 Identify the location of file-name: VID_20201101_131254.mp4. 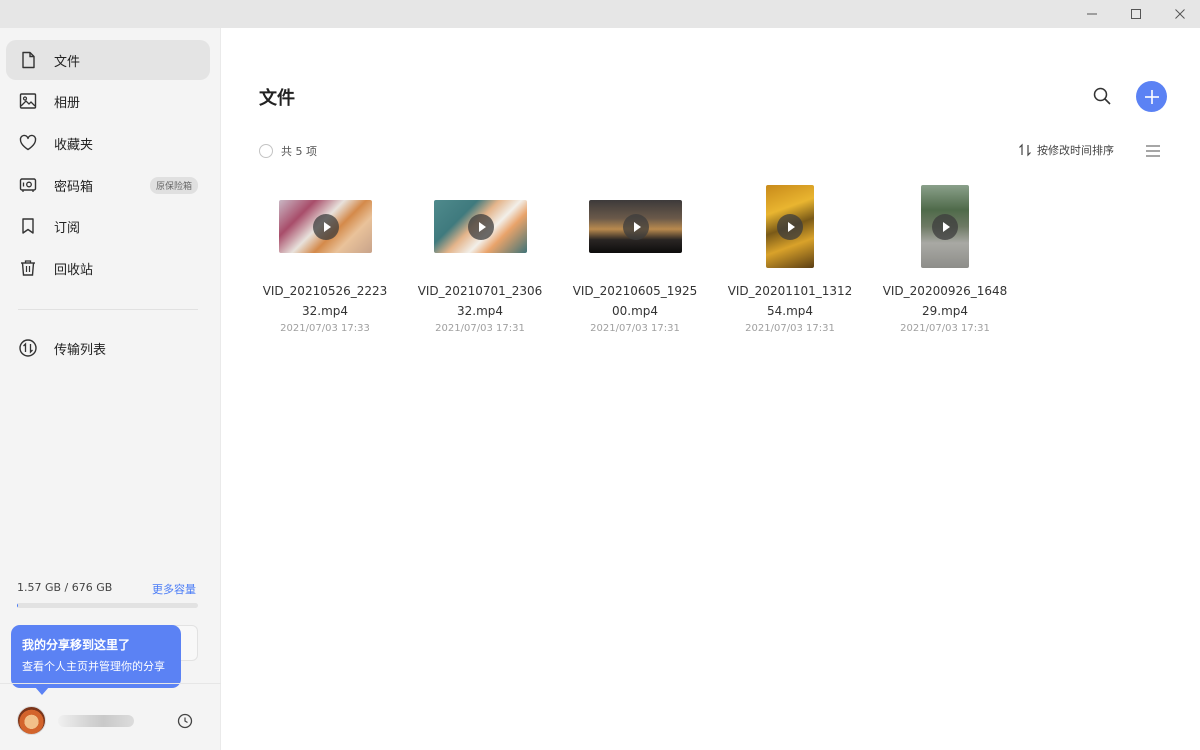
(790, 301).